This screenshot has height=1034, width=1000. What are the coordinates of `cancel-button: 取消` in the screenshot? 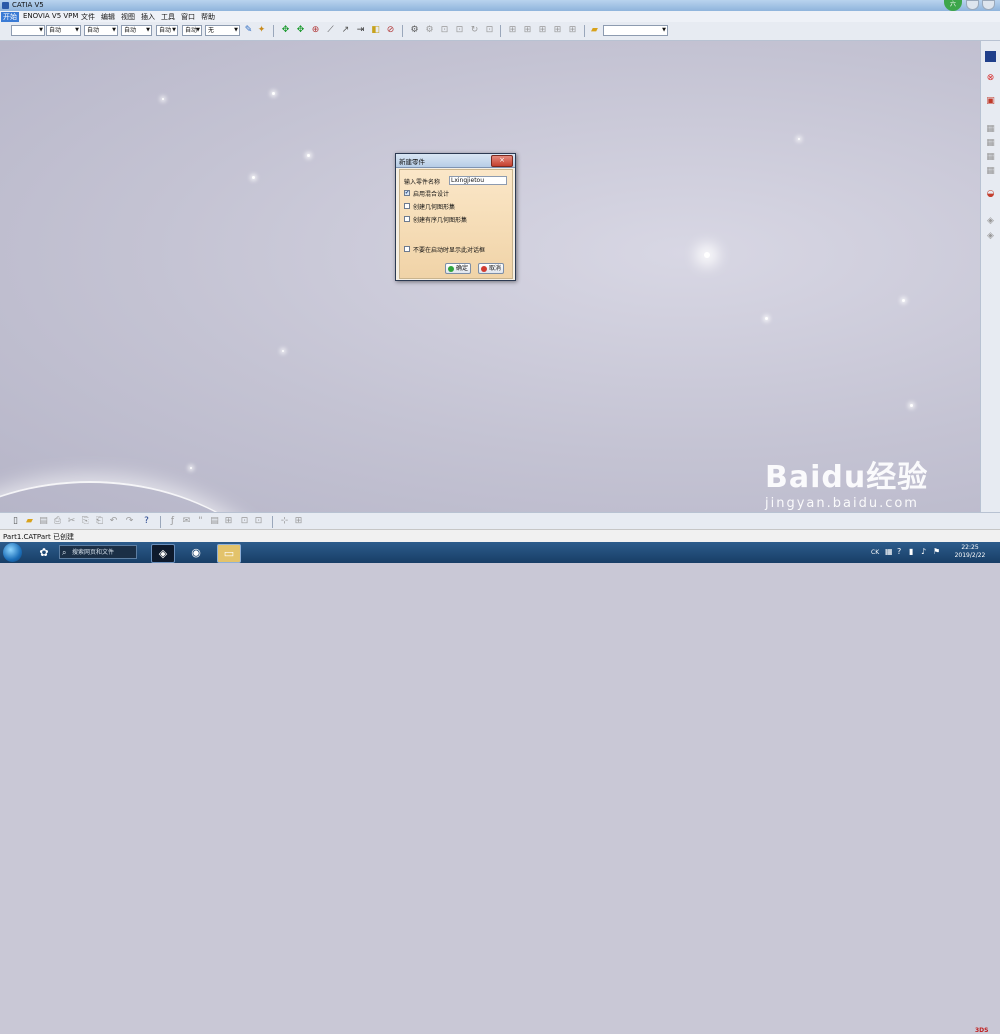 It's located at (491, 268).